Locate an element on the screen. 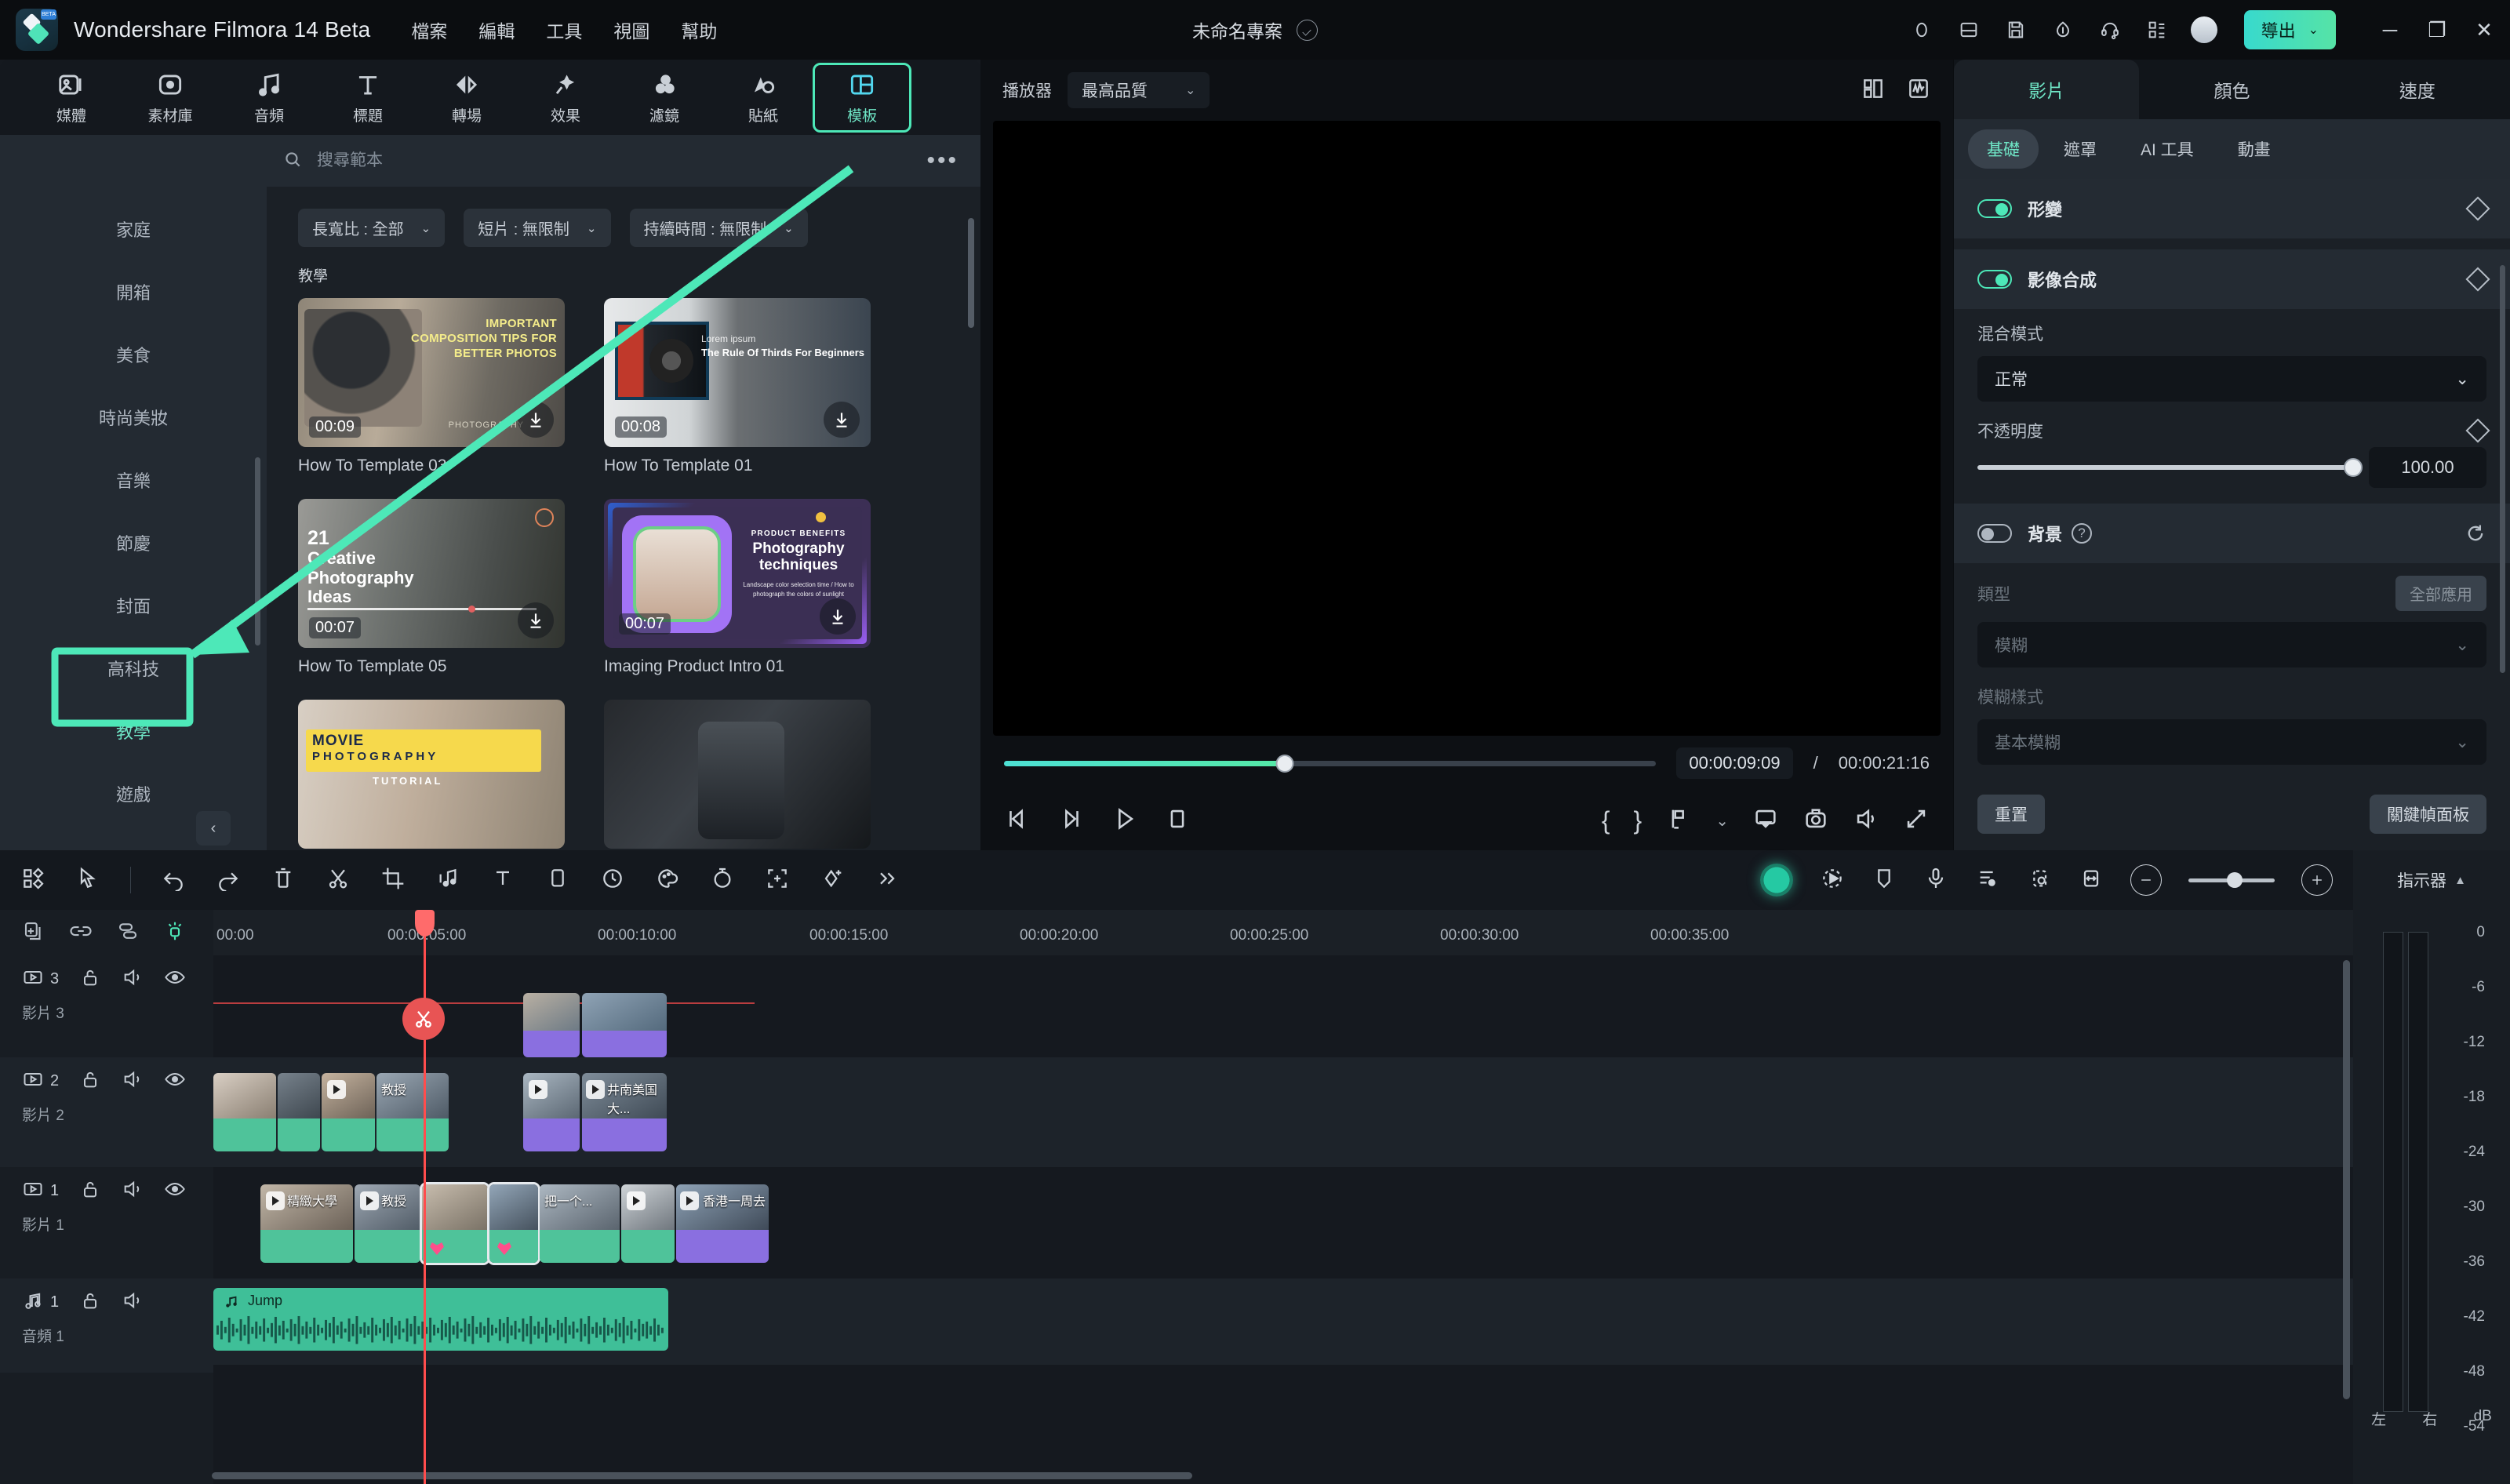 Image resolution: width=2510 pixels, height=1484 pixels. playhead is located at coordinates (423, 1197).